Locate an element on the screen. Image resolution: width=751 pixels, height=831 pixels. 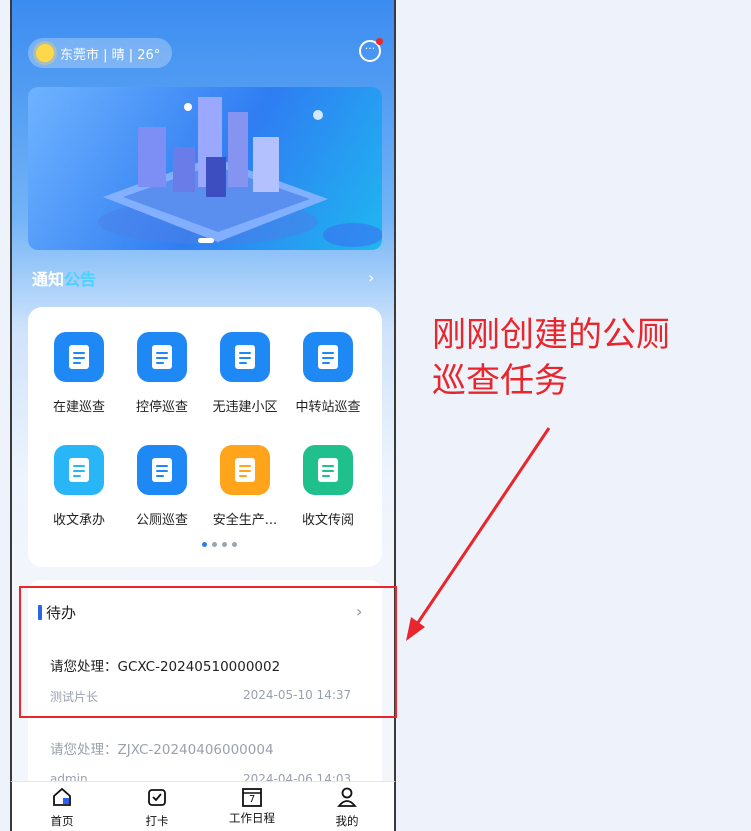
calendar-icon: 7 is located at coordinates (252, 797).